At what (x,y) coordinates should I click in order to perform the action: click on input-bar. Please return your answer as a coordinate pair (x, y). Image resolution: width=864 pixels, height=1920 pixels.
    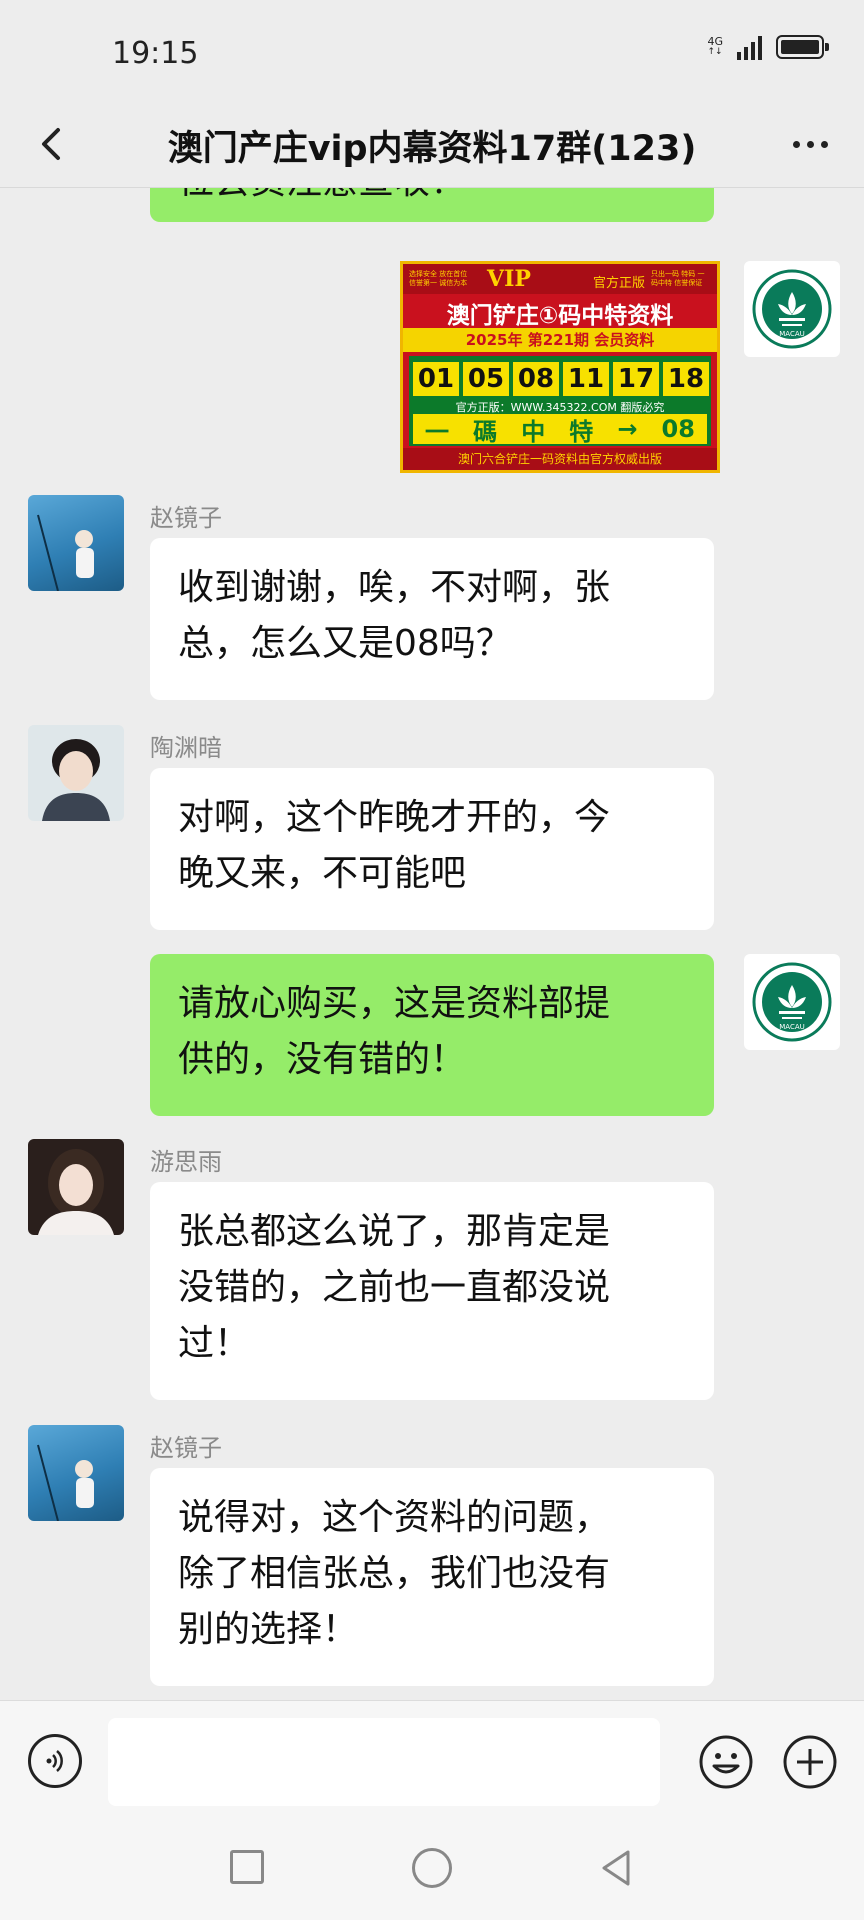
    Looking at the image, I should click on (432, 1760).